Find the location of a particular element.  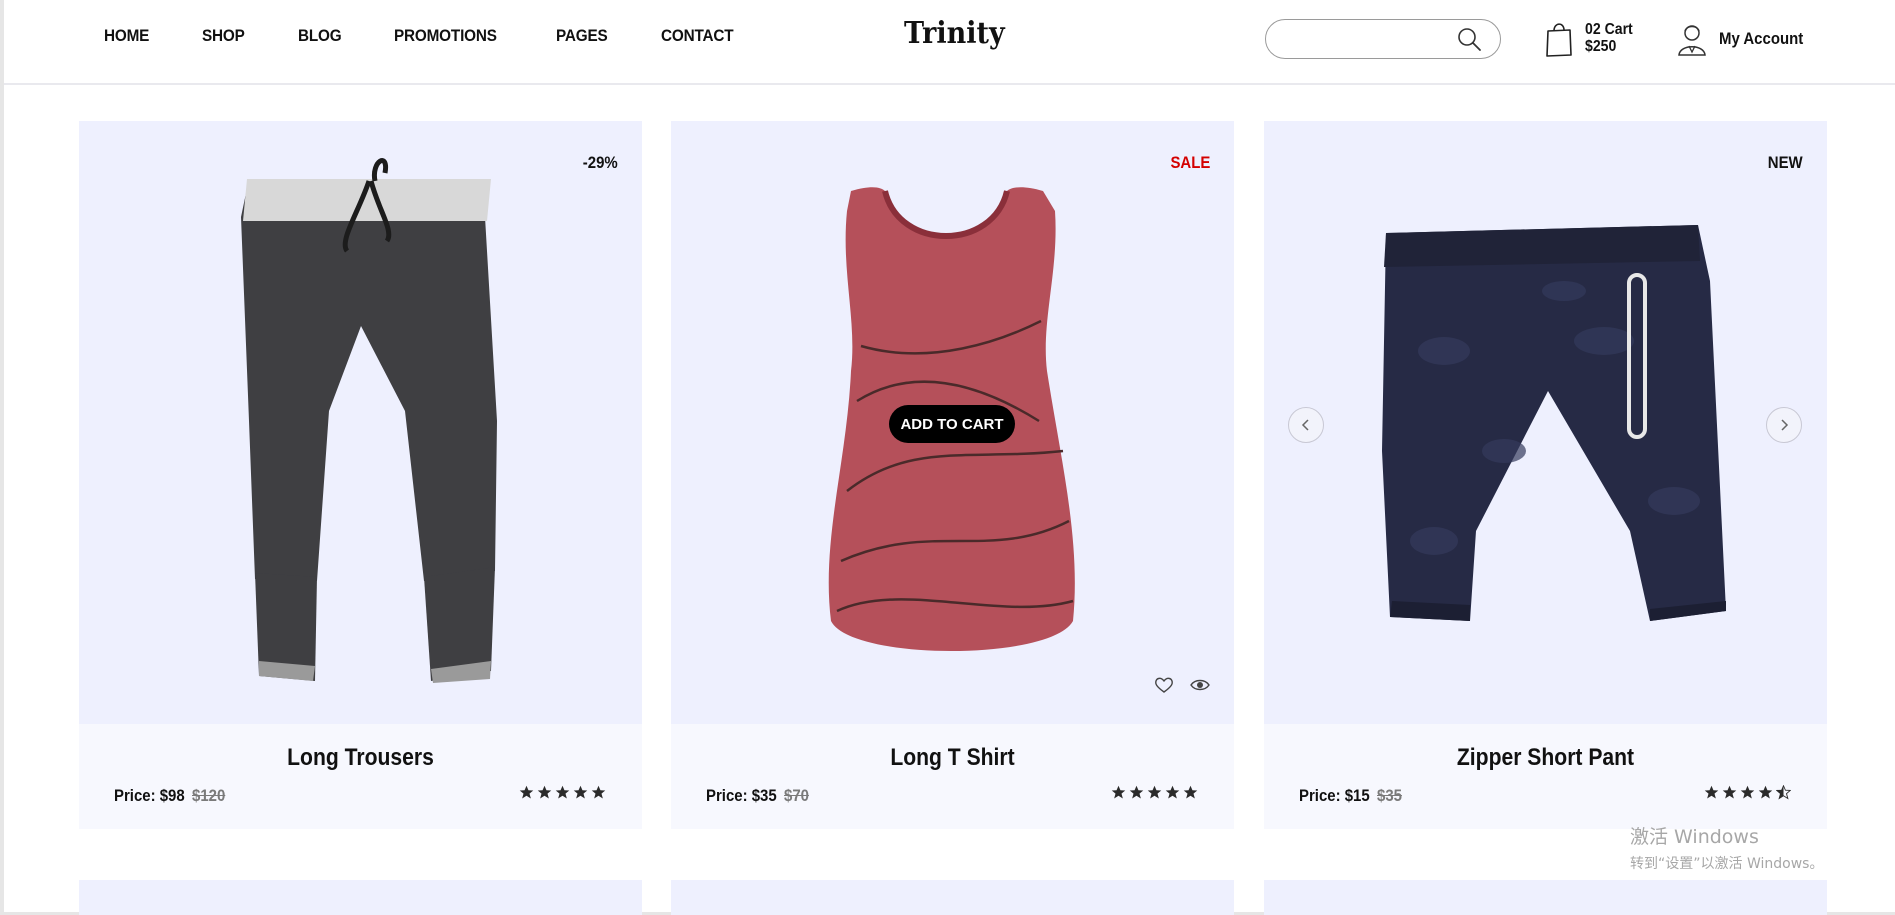

price-row: Price: $98 $120 is located at coordinates (172, 796).